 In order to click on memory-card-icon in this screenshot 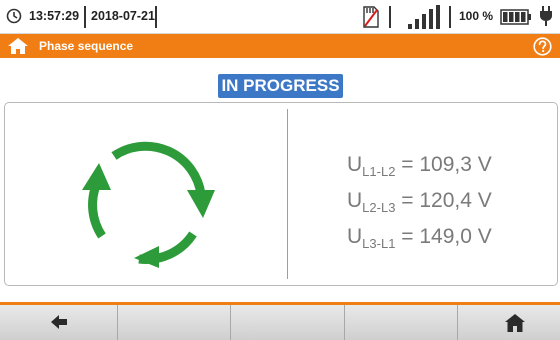, I will do `click(371, 17)`.